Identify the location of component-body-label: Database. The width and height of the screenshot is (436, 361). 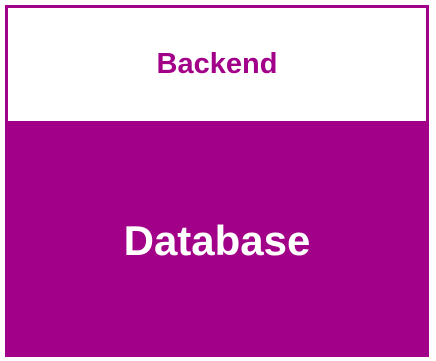
(217, 240).